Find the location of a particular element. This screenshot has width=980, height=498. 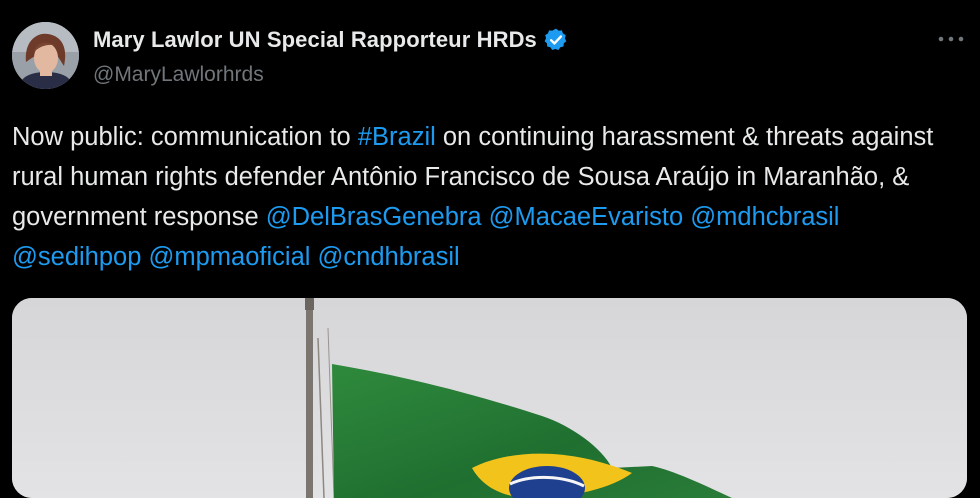

tweet-text-segment: Now public: communication to is located at coordinates (185, 137).